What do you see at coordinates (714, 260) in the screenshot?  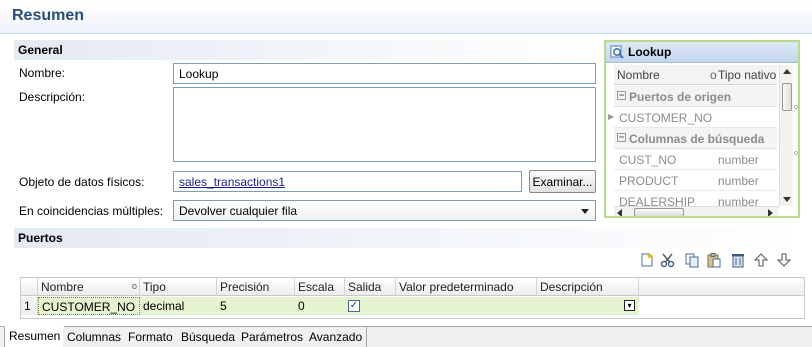 I see `paste-icon` at bounding box center [714, 260].